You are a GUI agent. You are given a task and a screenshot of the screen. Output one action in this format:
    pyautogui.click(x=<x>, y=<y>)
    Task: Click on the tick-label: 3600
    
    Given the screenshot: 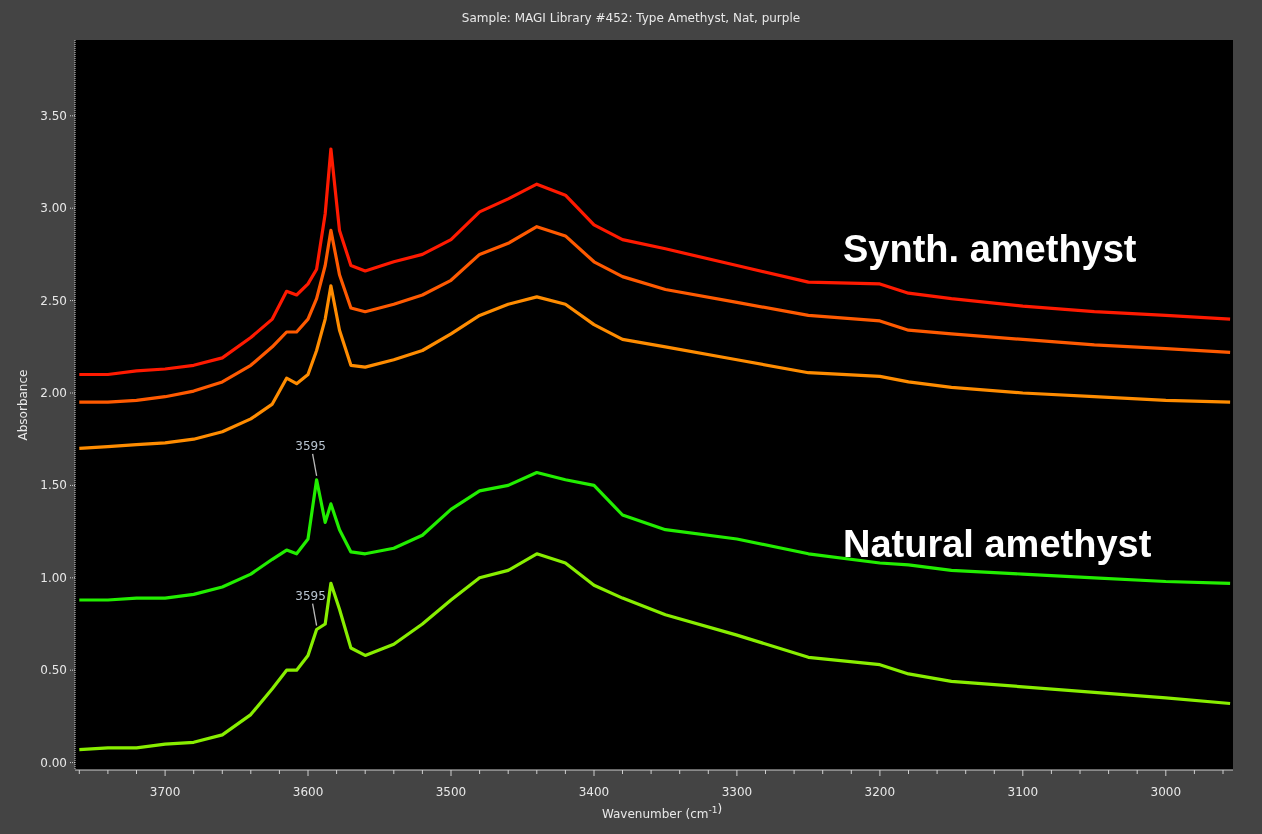 What is the action you would take?
    pyautogui.click(x=308, y=792)
    